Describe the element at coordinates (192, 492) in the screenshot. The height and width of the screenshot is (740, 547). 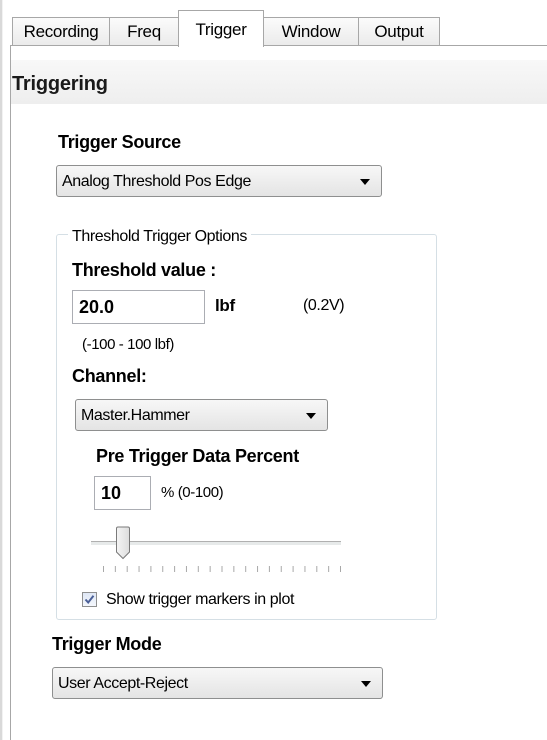
I see `pre-trigger-range: % (0-100)` at that location.